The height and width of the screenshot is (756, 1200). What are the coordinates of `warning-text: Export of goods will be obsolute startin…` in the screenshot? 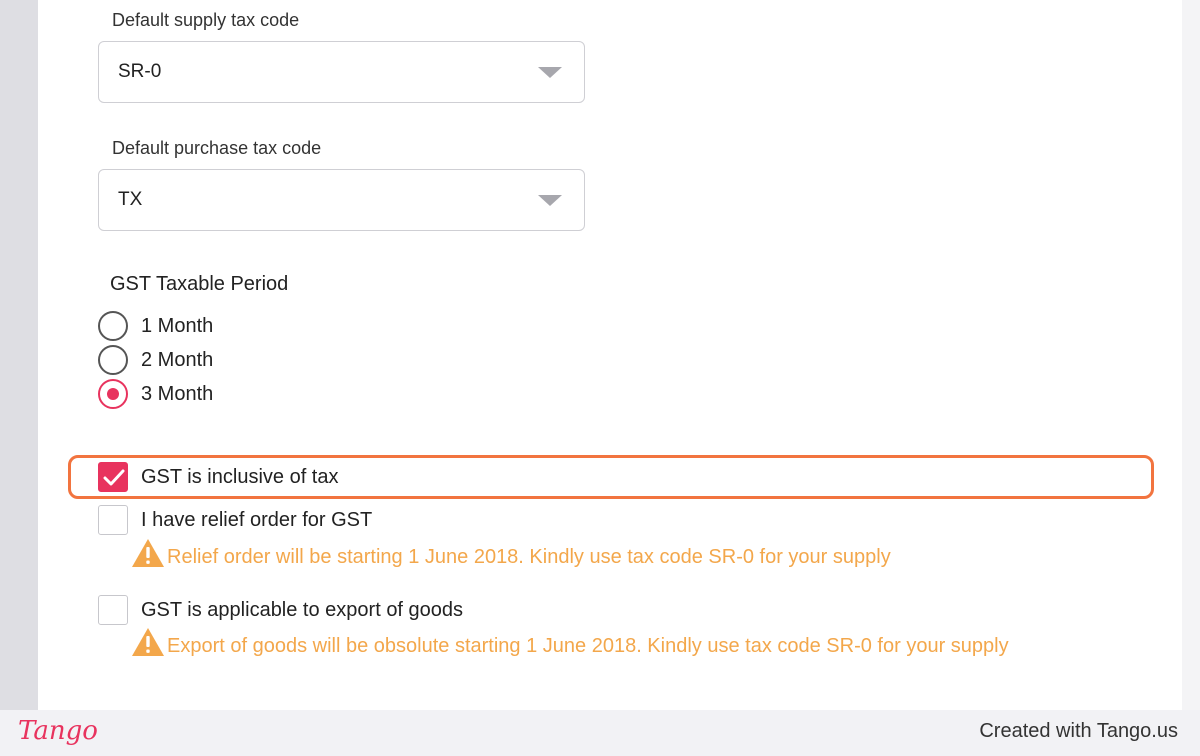 It's located at (588, 646).